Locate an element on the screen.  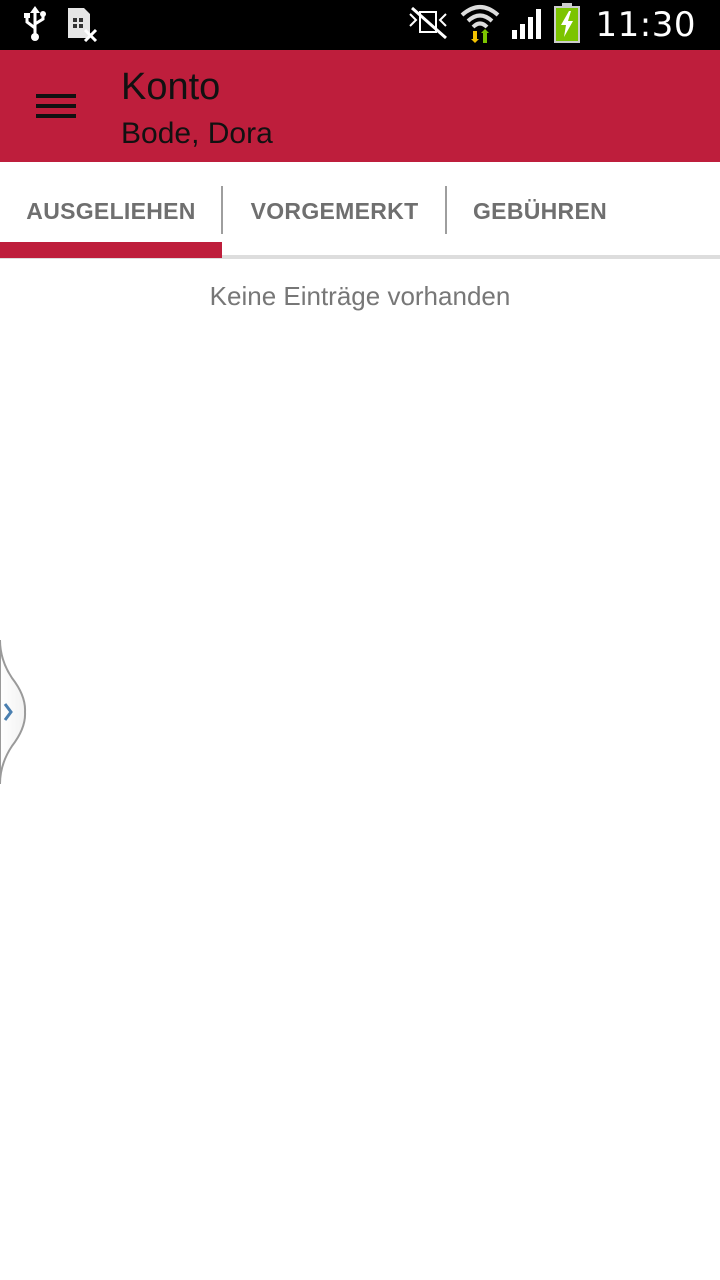
status-clock: 11:30 is located at coordinates (645, 25).